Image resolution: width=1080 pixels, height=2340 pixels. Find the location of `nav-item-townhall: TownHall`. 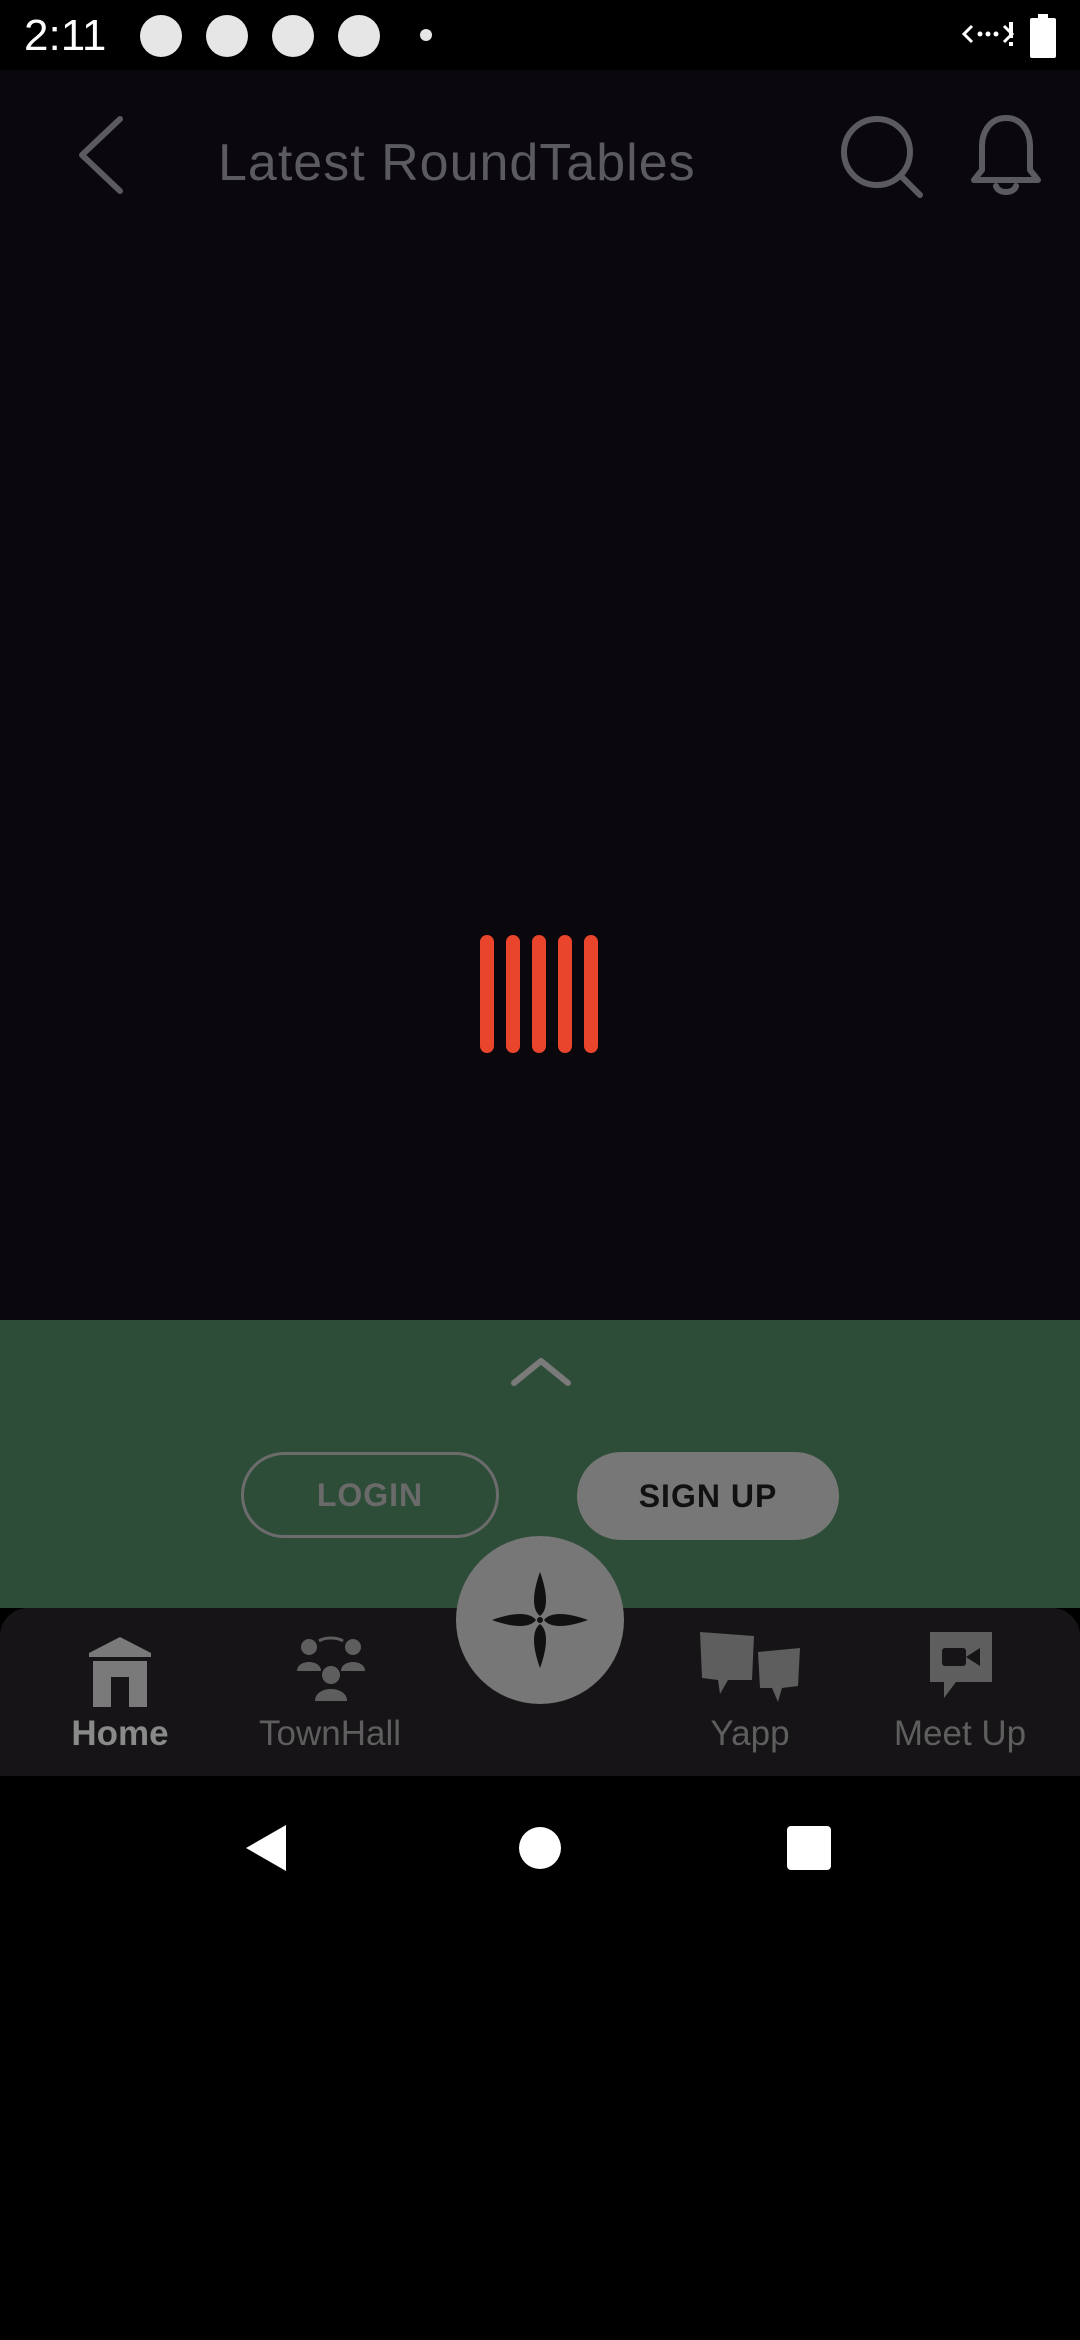

nav-item-townhall: TownHall is located at coordinates (330, 1692).